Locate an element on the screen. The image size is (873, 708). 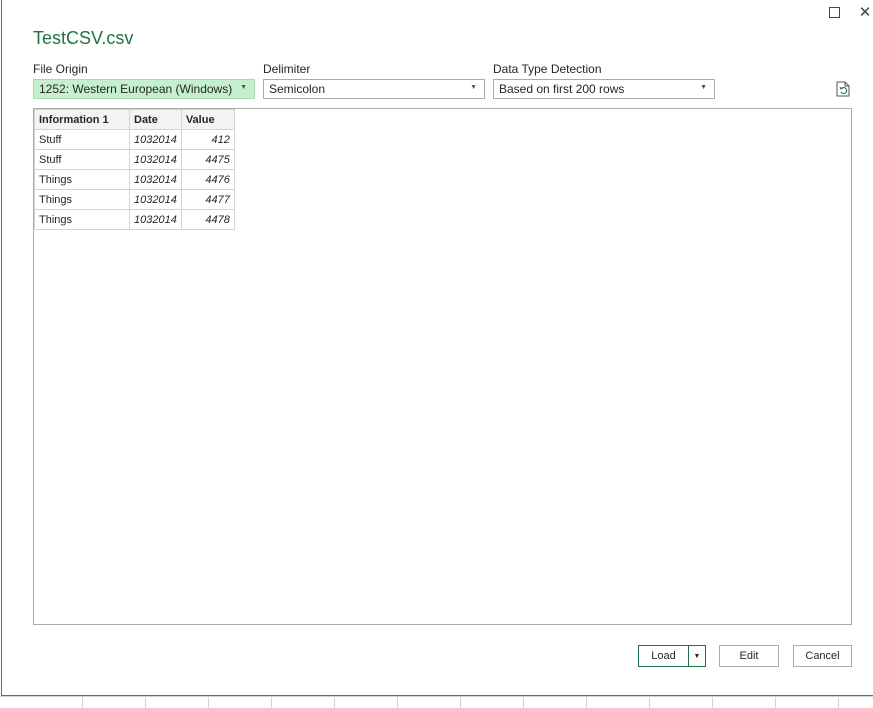
table-row: Things 1032014 4477 is located at coordinates (134, 199).